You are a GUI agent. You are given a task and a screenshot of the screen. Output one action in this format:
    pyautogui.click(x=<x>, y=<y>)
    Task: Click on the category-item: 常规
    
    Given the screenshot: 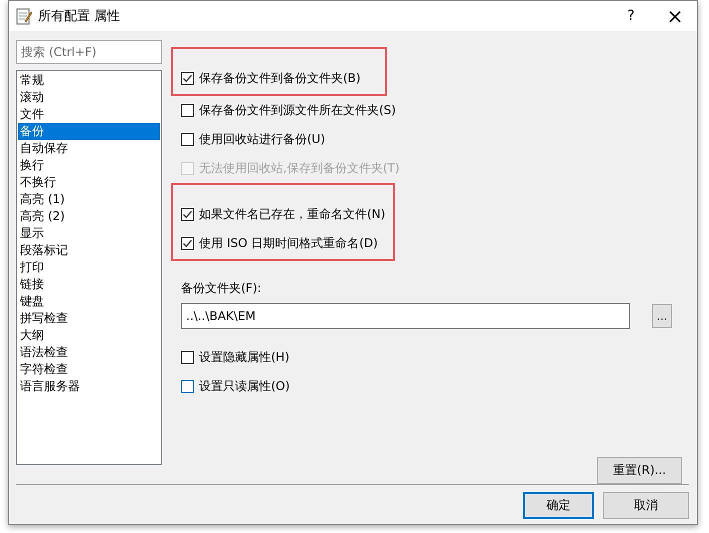 What is the action you would take?
    pyautogui.click(x=89, y=80)
    